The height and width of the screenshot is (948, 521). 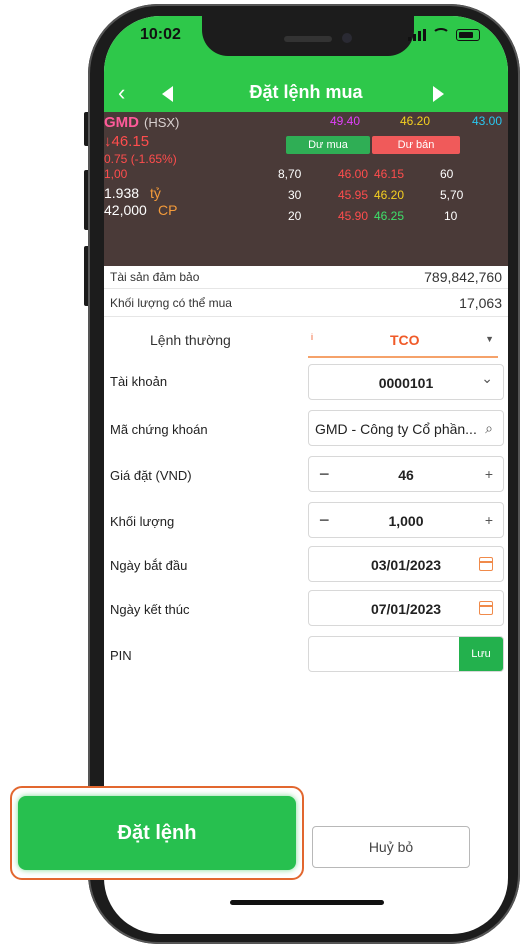 I want to click on info-icon: i, so click(x=312, y=337).